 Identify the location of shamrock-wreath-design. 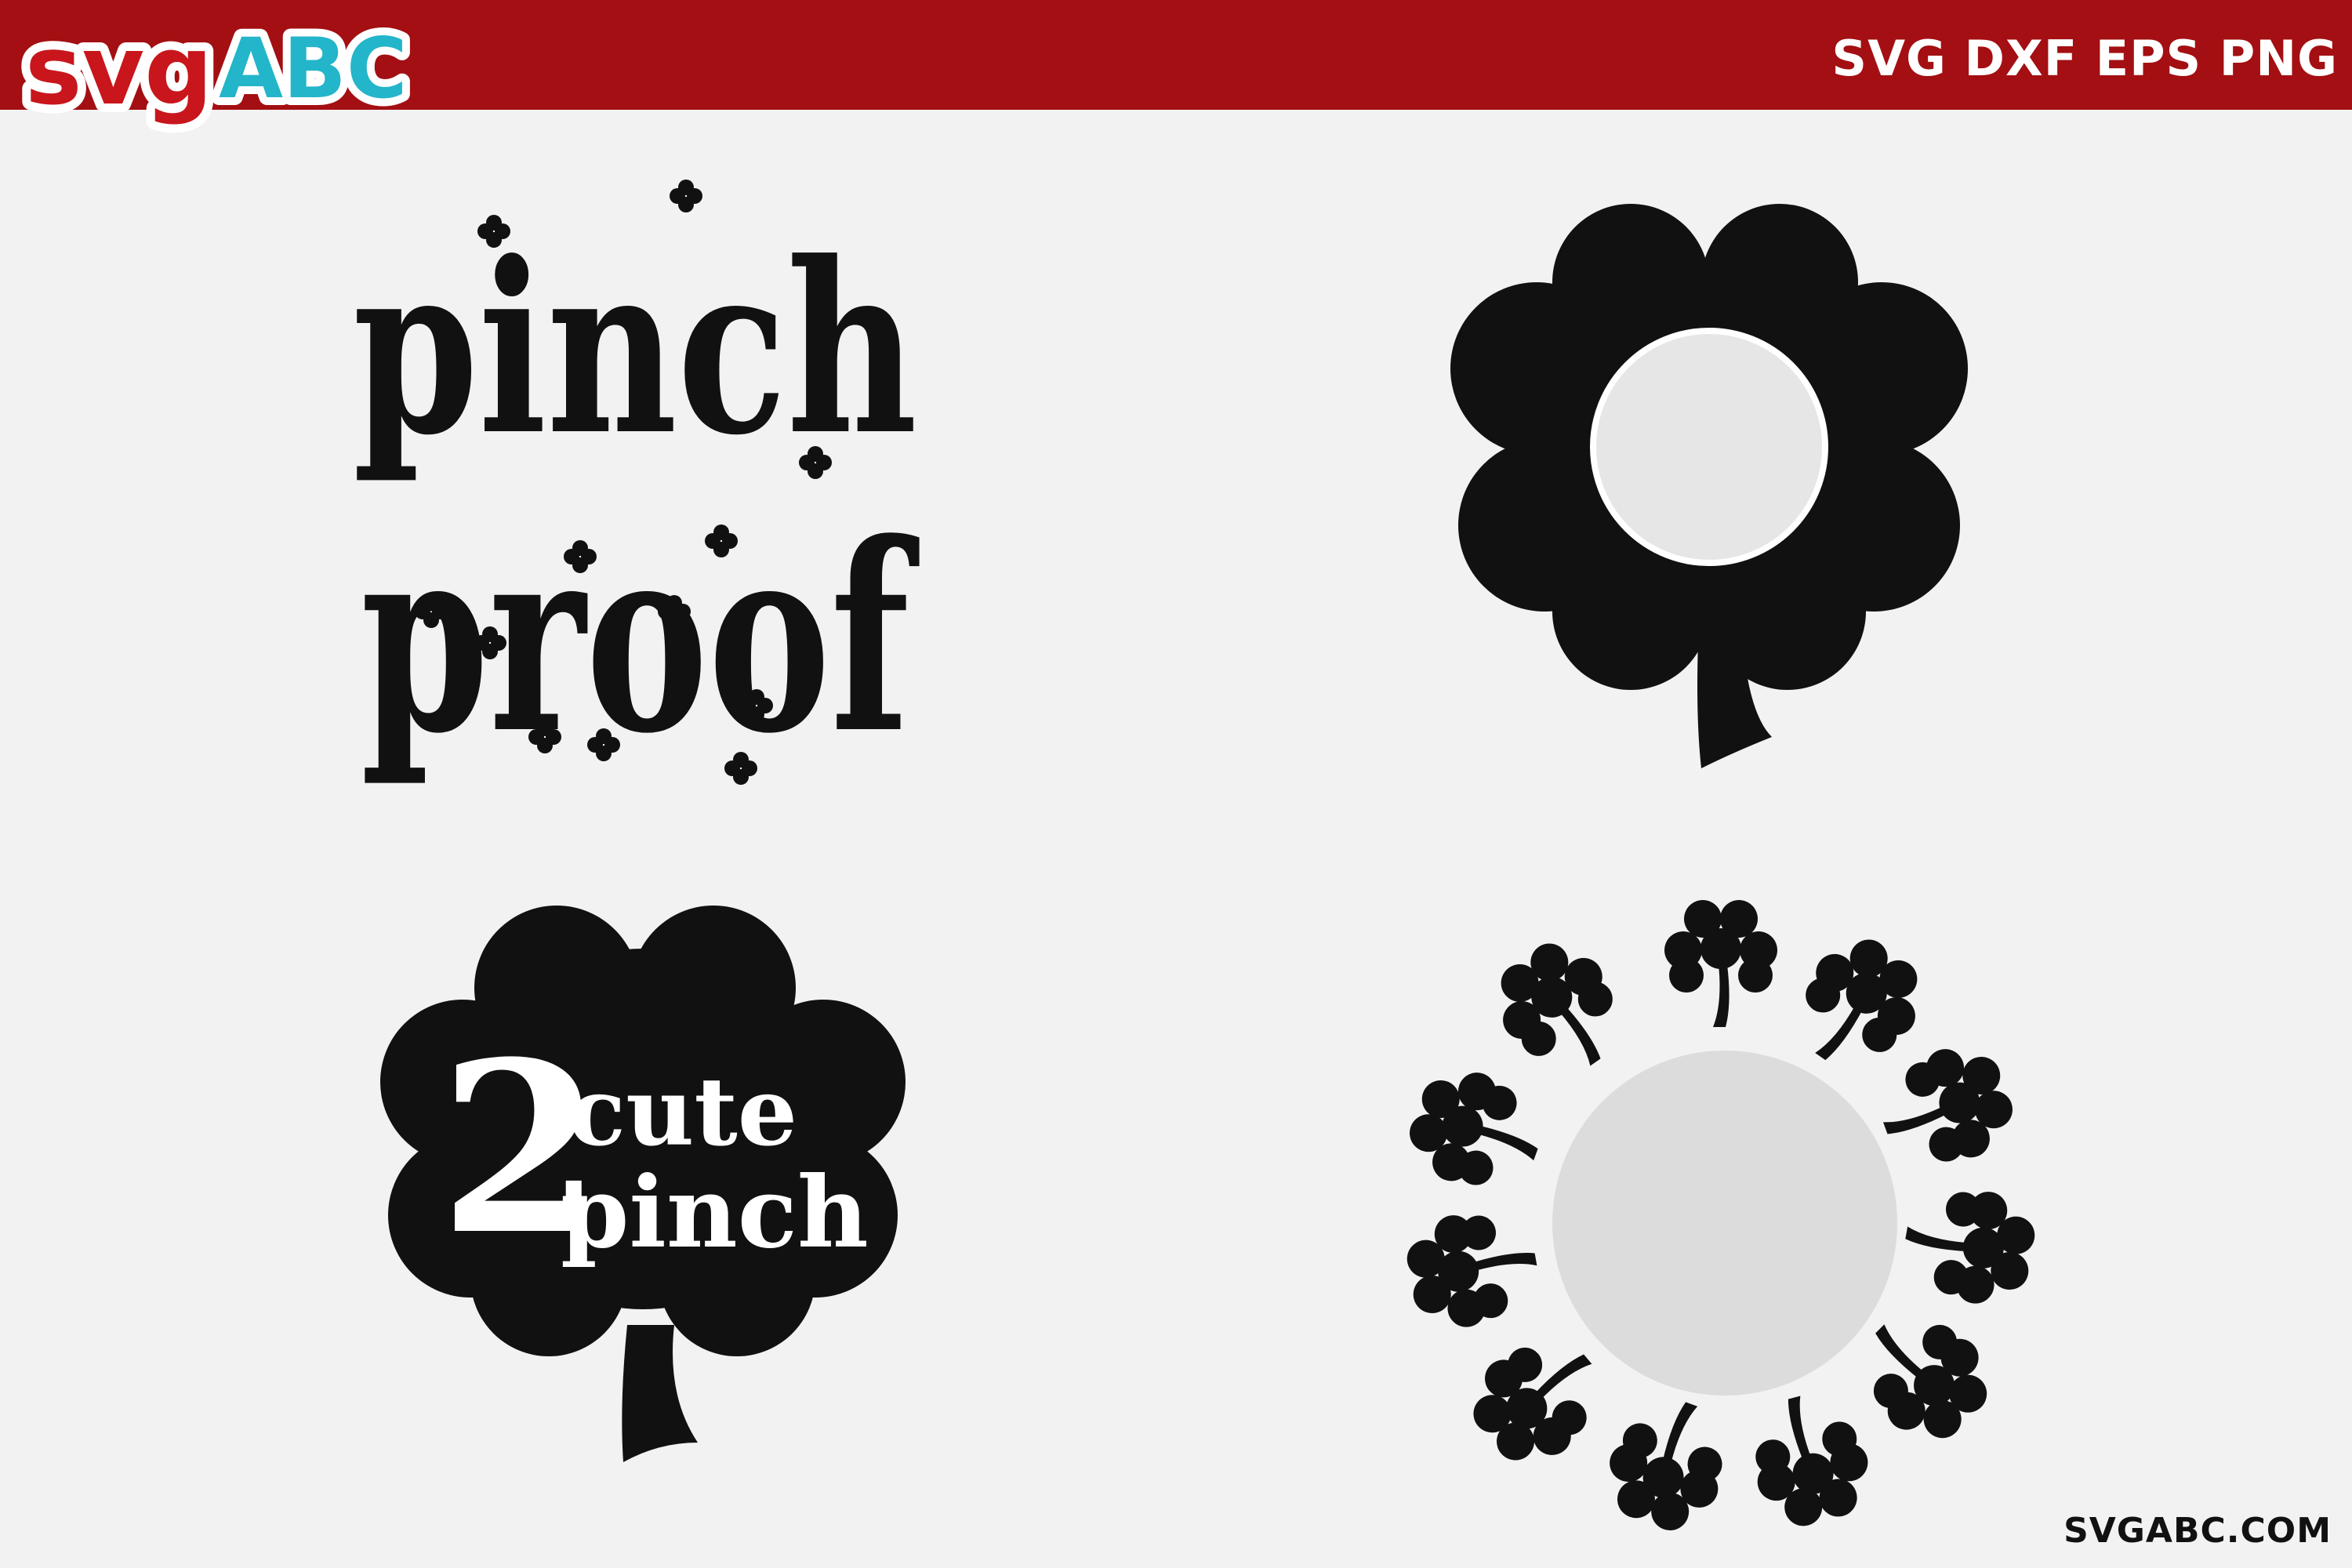
(1719, 1218).